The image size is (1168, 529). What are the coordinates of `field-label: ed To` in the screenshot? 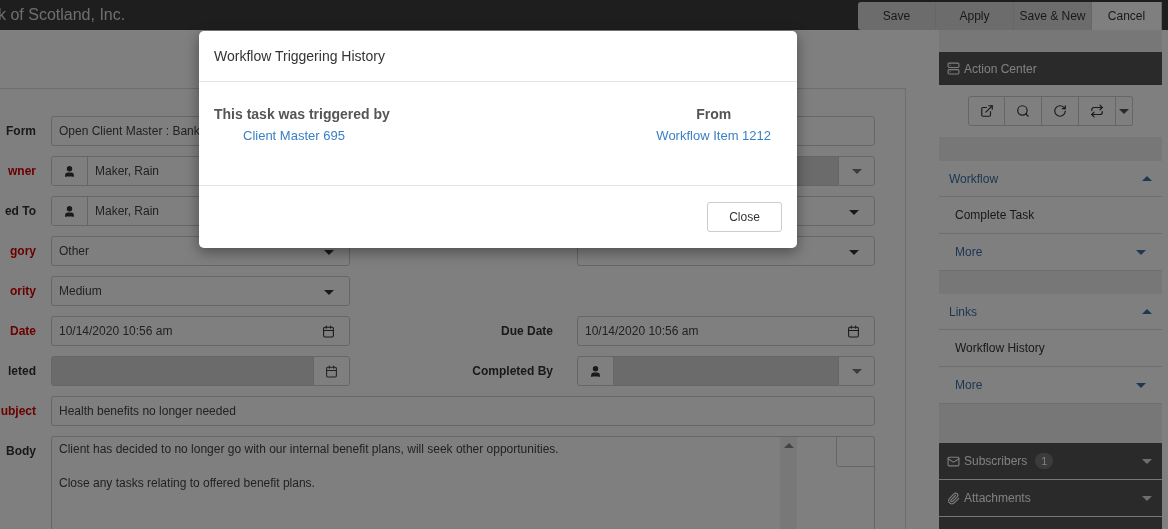 It's located at (19, 211).